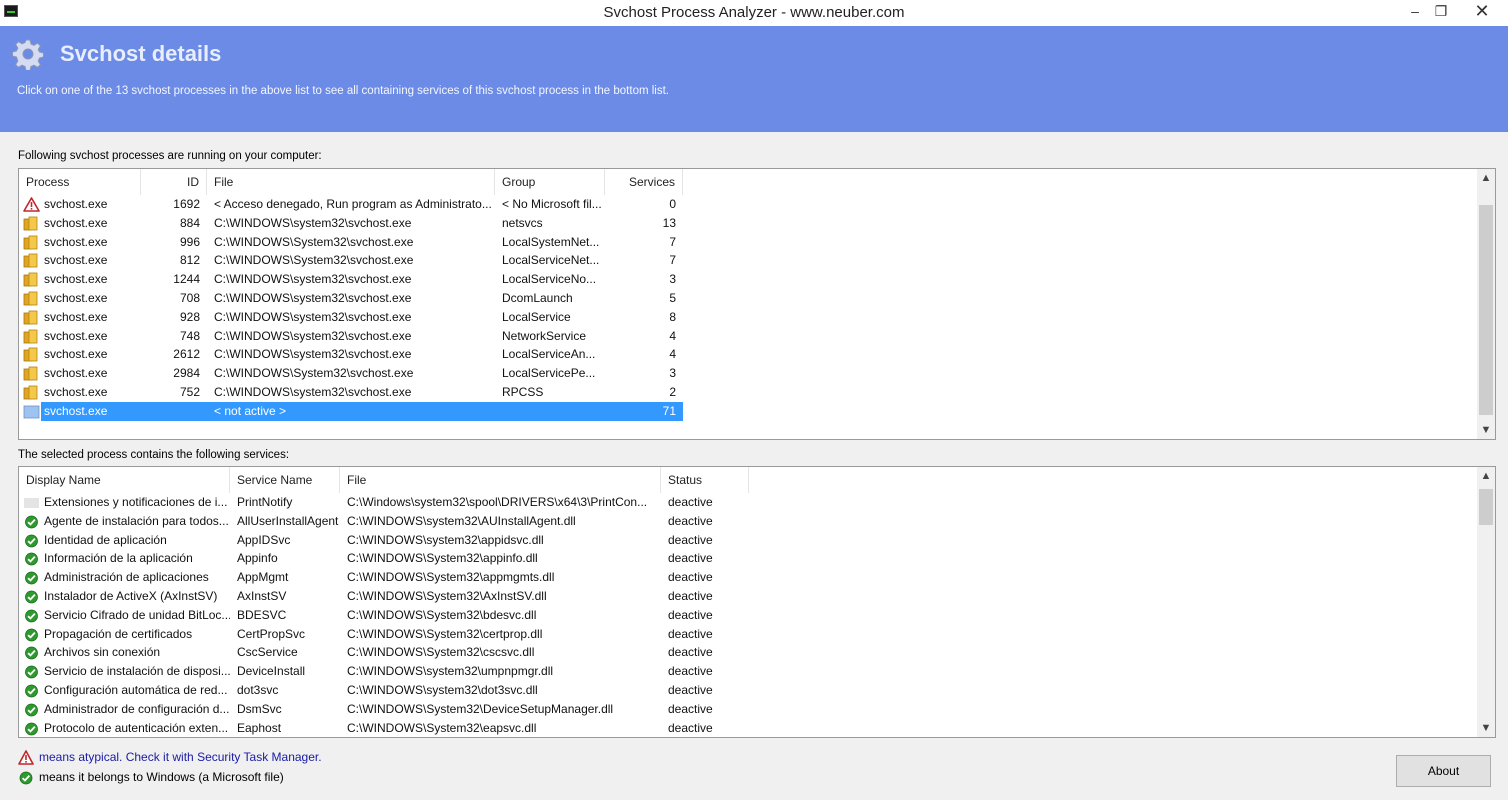  What do you see at coordinates (262, 595) in the screenshot?
I see `cell-service: AxInstSV` at bounding box center [262, 595].